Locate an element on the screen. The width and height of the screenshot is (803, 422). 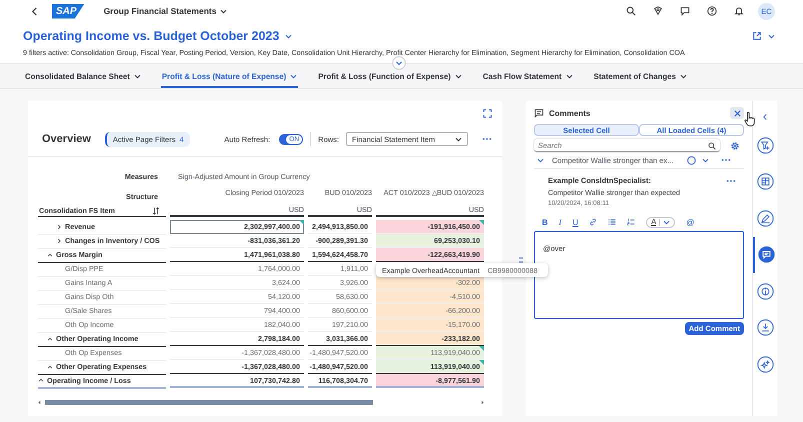
table-icon is located at coordinates (765, 181).